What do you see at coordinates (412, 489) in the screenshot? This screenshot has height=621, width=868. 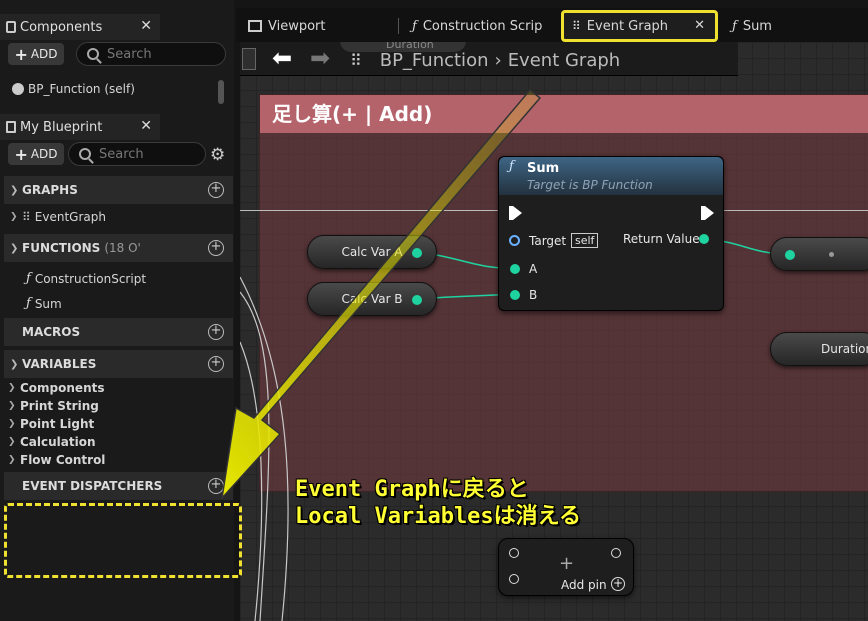 I see `annotation-line-1: Event Graphに戻ると` at bounding box center [412, 489].